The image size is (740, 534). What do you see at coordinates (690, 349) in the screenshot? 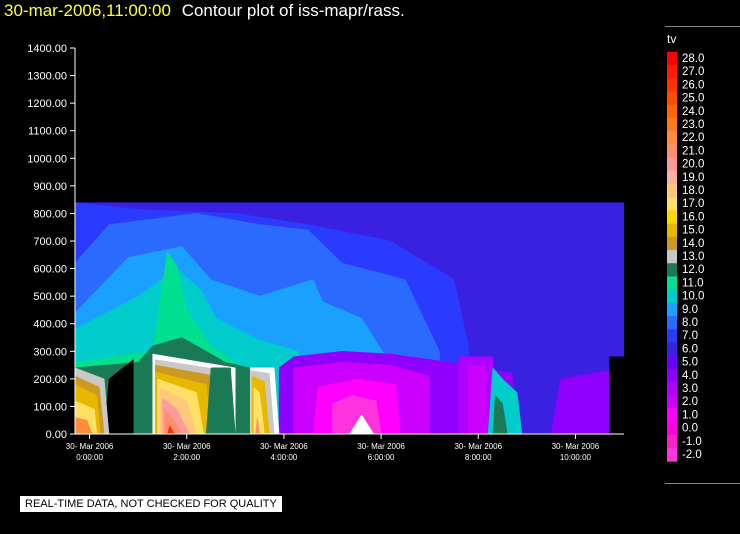
I see `legend-label: 6.0` at bounding box center [690, 349].